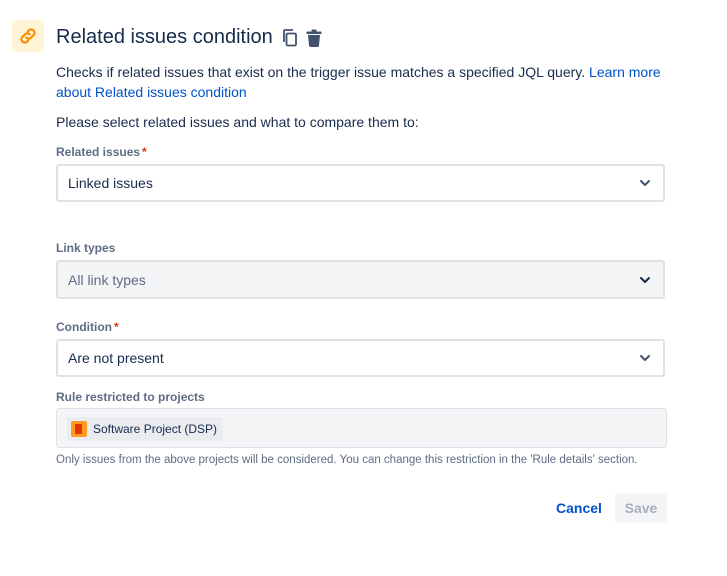 The height and width of the screenshot is (576, 727). What do you see at coordinates (86, 248) in the screenshot?
I see `link-types-label: Link types` at bounding box center [86, 248].